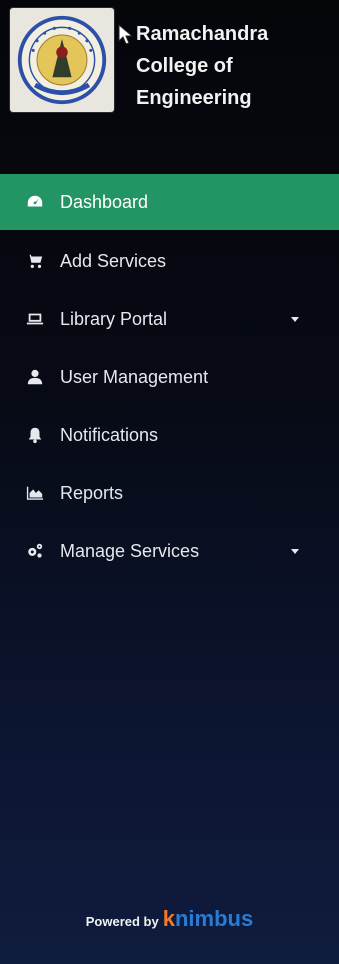  What do you see at coordinates (126, 34) in the screenshot?
I see `mouse-cursor-icon` at bounding box center [126, 34].